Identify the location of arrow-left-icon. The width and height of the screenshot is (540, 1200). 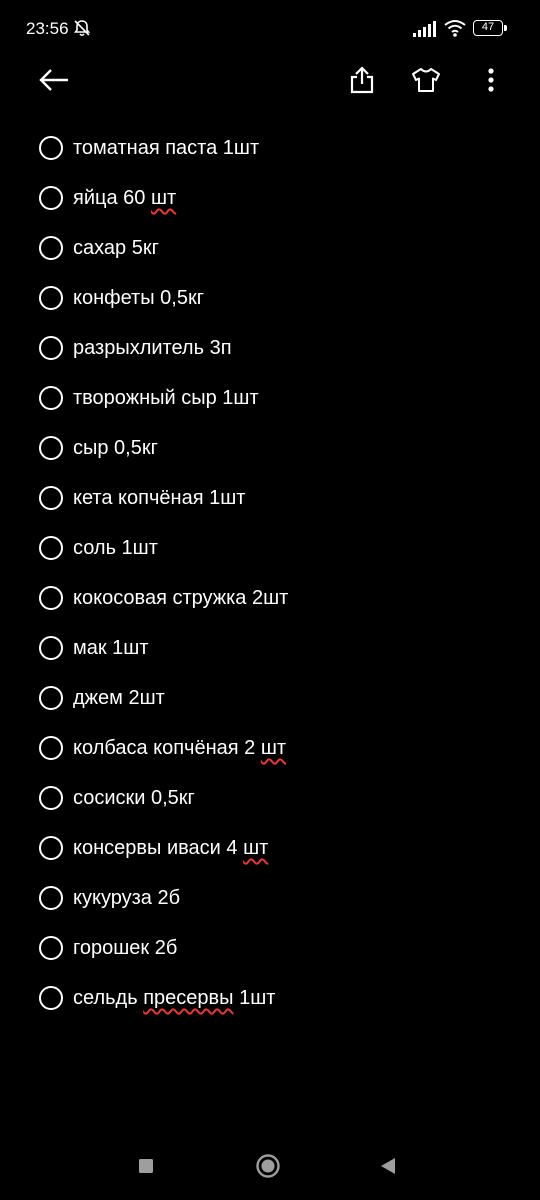
(53, 80).